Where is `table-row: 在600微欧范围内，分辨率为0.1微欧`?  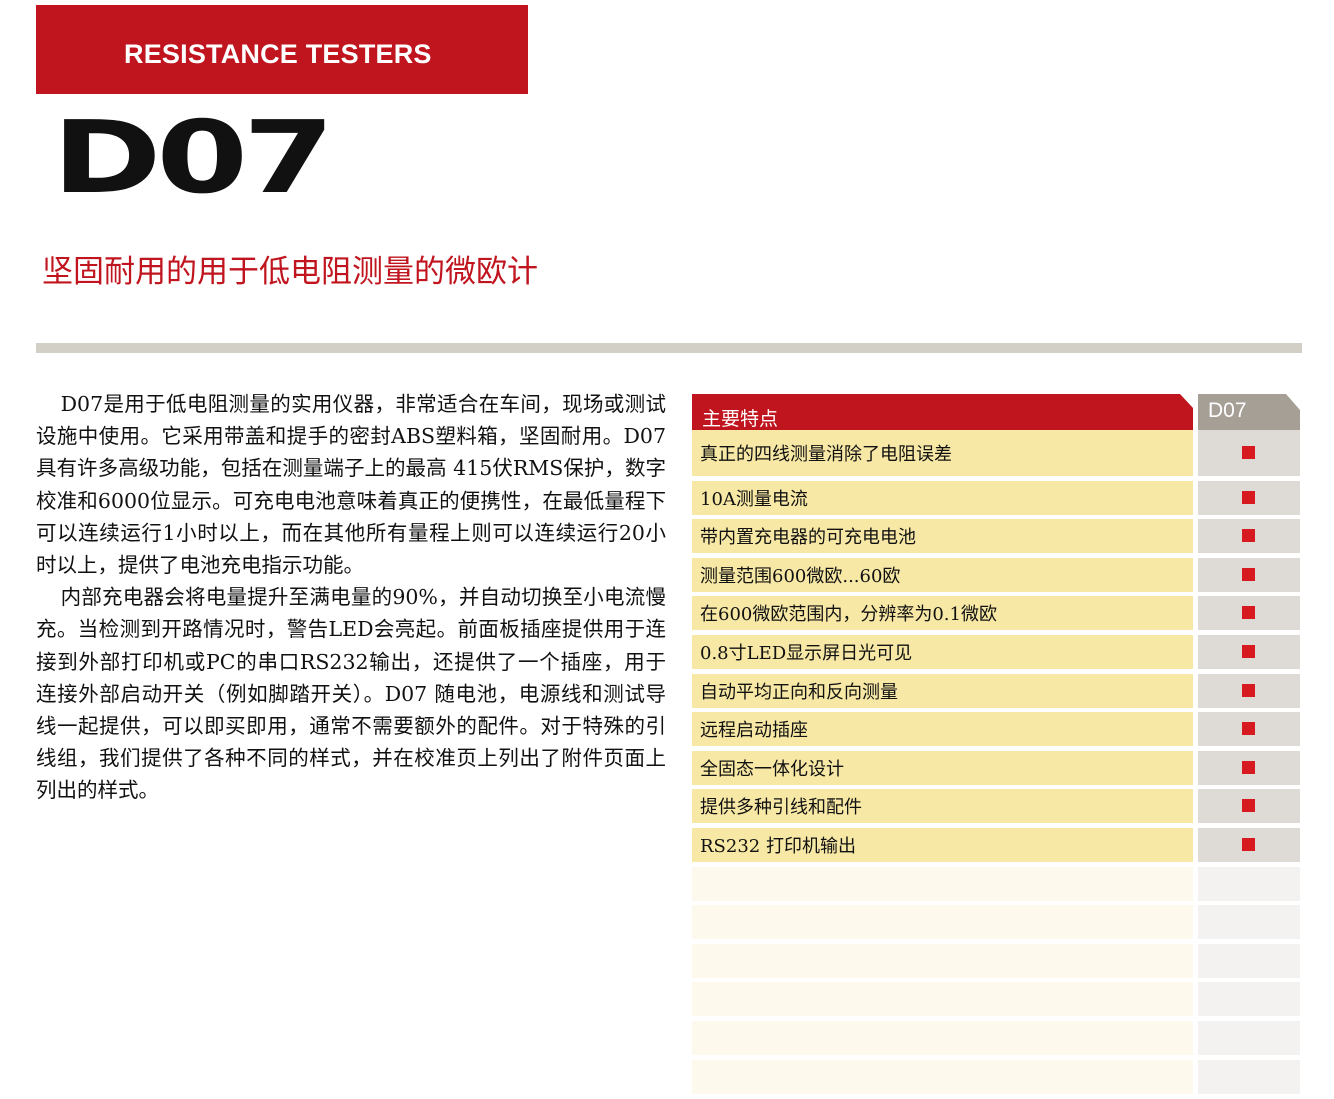 table-row: 在600微欧范围内，分辨率为0.1微欧 is located at coordinates (996, 613).